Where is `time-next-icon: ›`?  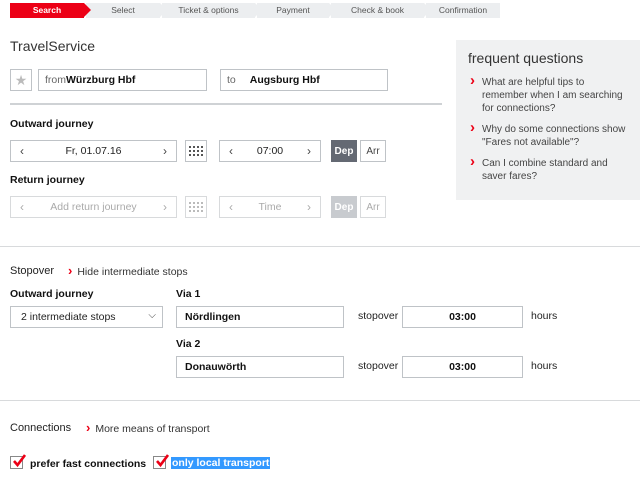
time-next-icon: › is located at coordinates (309, 151).